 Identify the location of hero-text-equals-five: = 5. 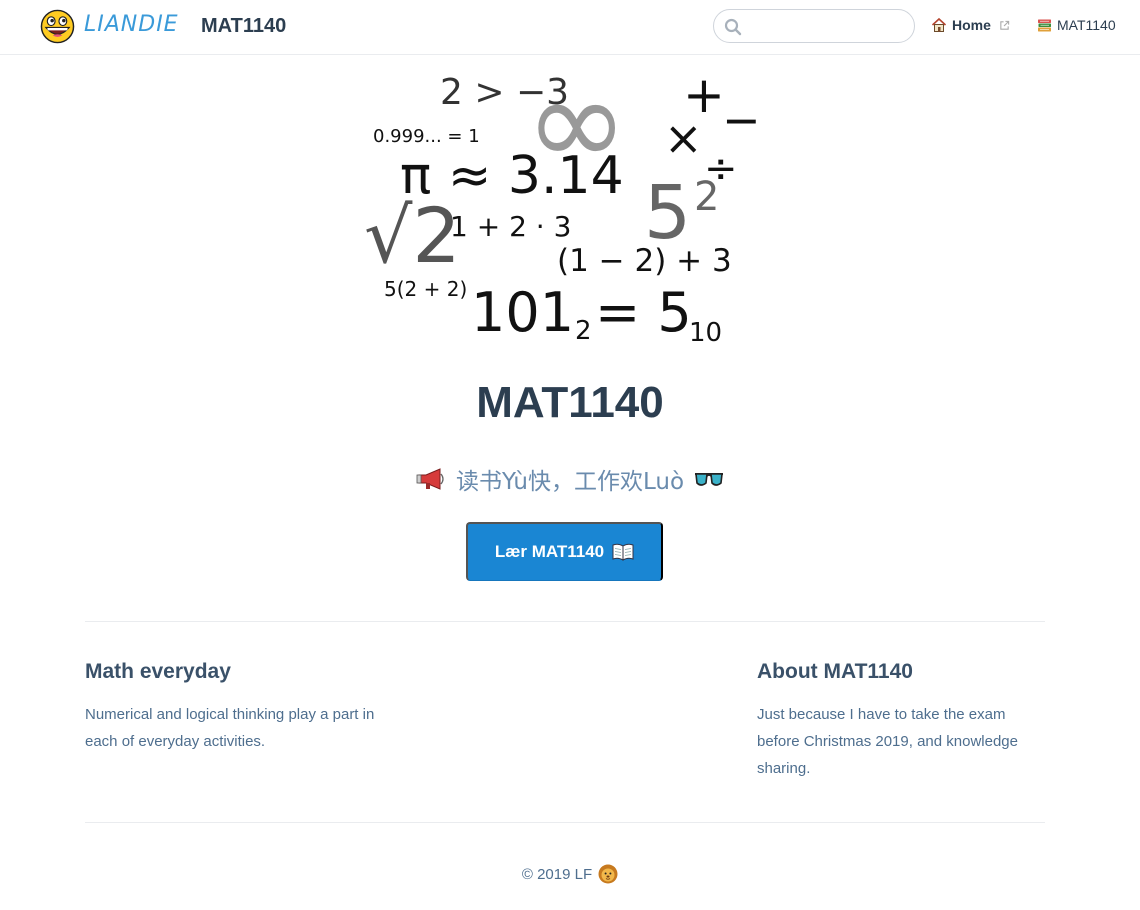
(643, 312).